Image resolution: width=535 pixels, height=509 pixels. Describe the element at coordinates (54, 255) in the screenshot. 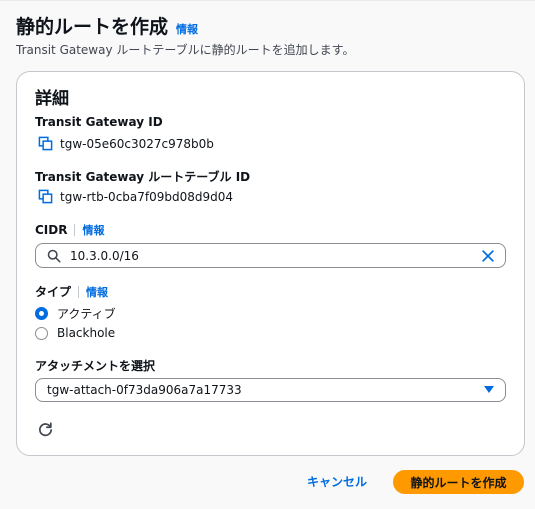

I see `search-icon` at that location.